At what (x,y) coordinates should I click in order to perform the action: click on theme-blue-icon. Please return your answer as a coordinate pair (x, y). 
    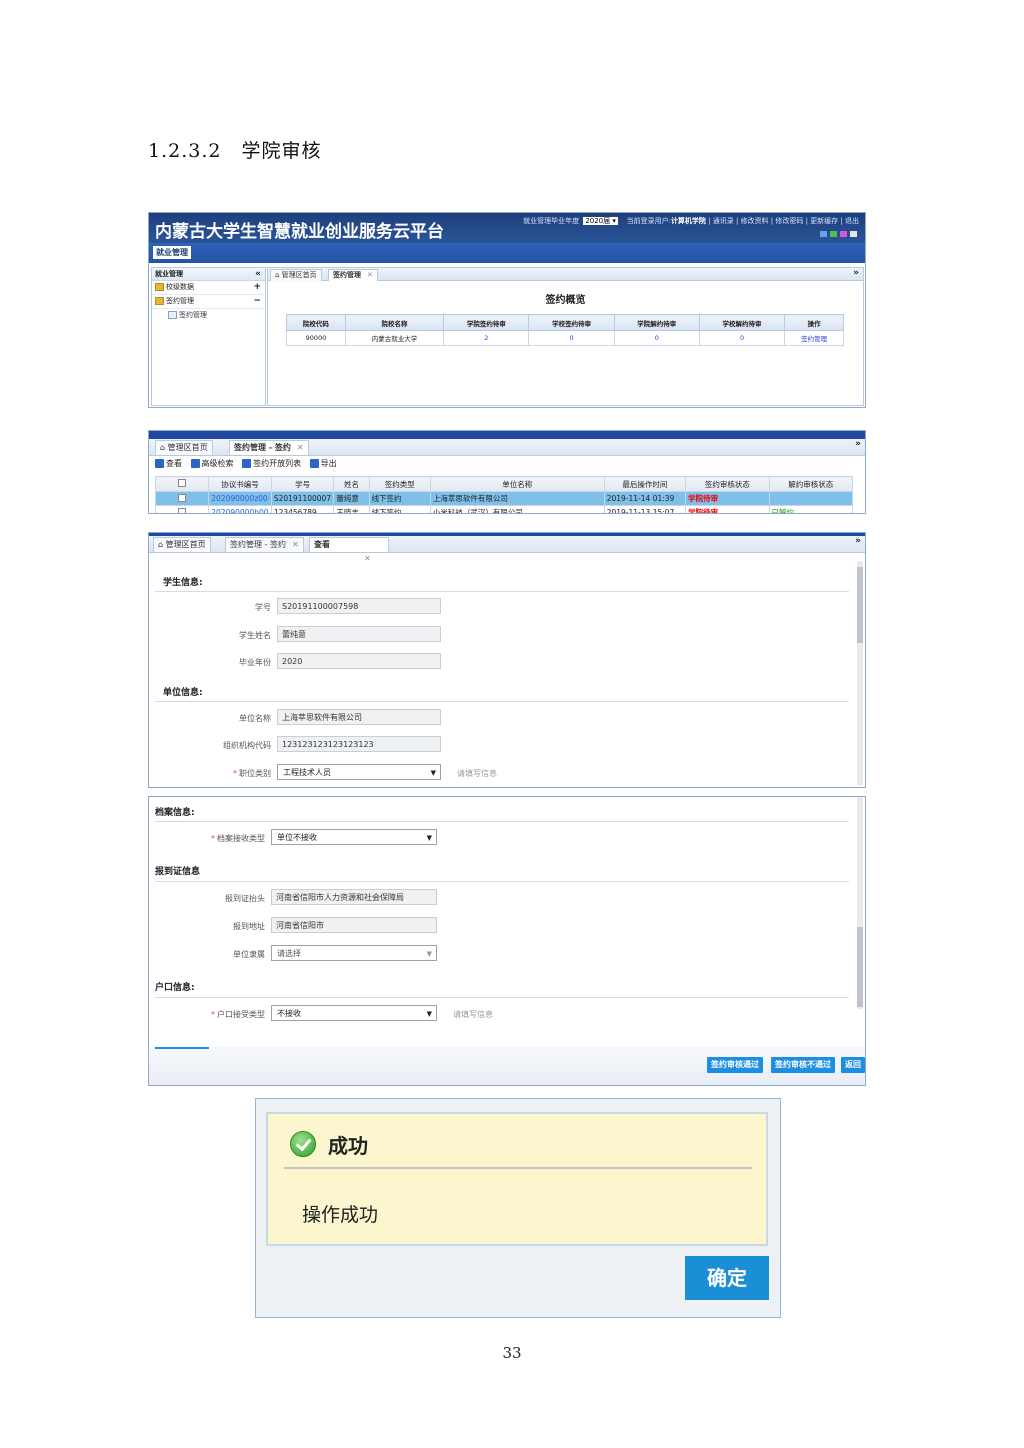
    Looking at the image, I should click on (823, 234).